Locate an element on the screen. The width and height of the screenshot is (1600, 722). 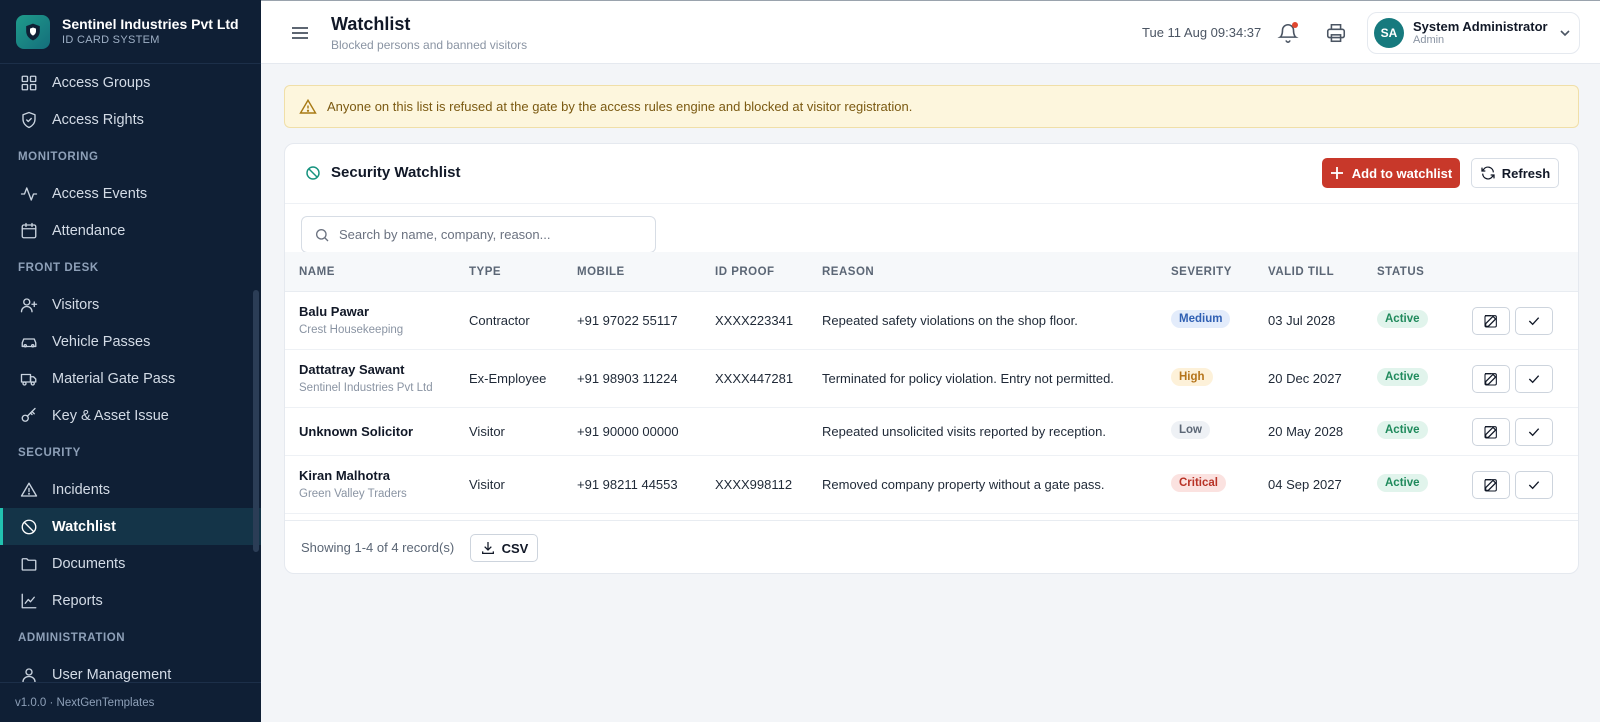
nav-section-front-desk: FRONT DESK is located at coordinates (58, 267).